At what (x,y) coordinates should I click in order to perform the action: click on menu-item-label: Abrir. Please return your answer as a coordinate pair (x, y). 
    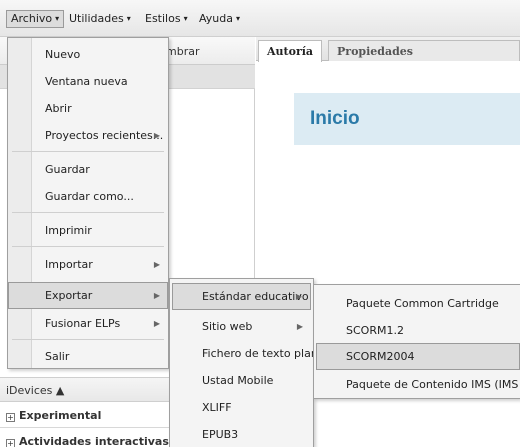
    Looking at the image, I should click on (58, 108).